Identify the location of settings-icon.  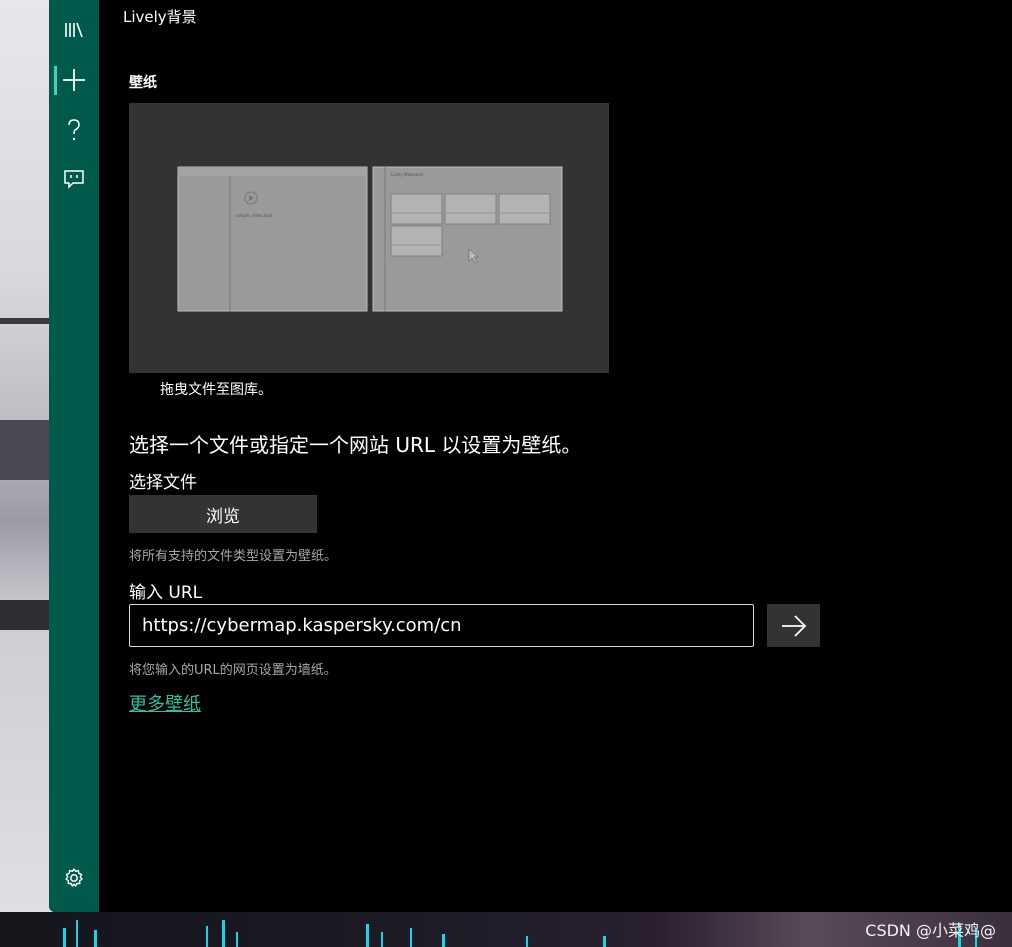
(74, 877).